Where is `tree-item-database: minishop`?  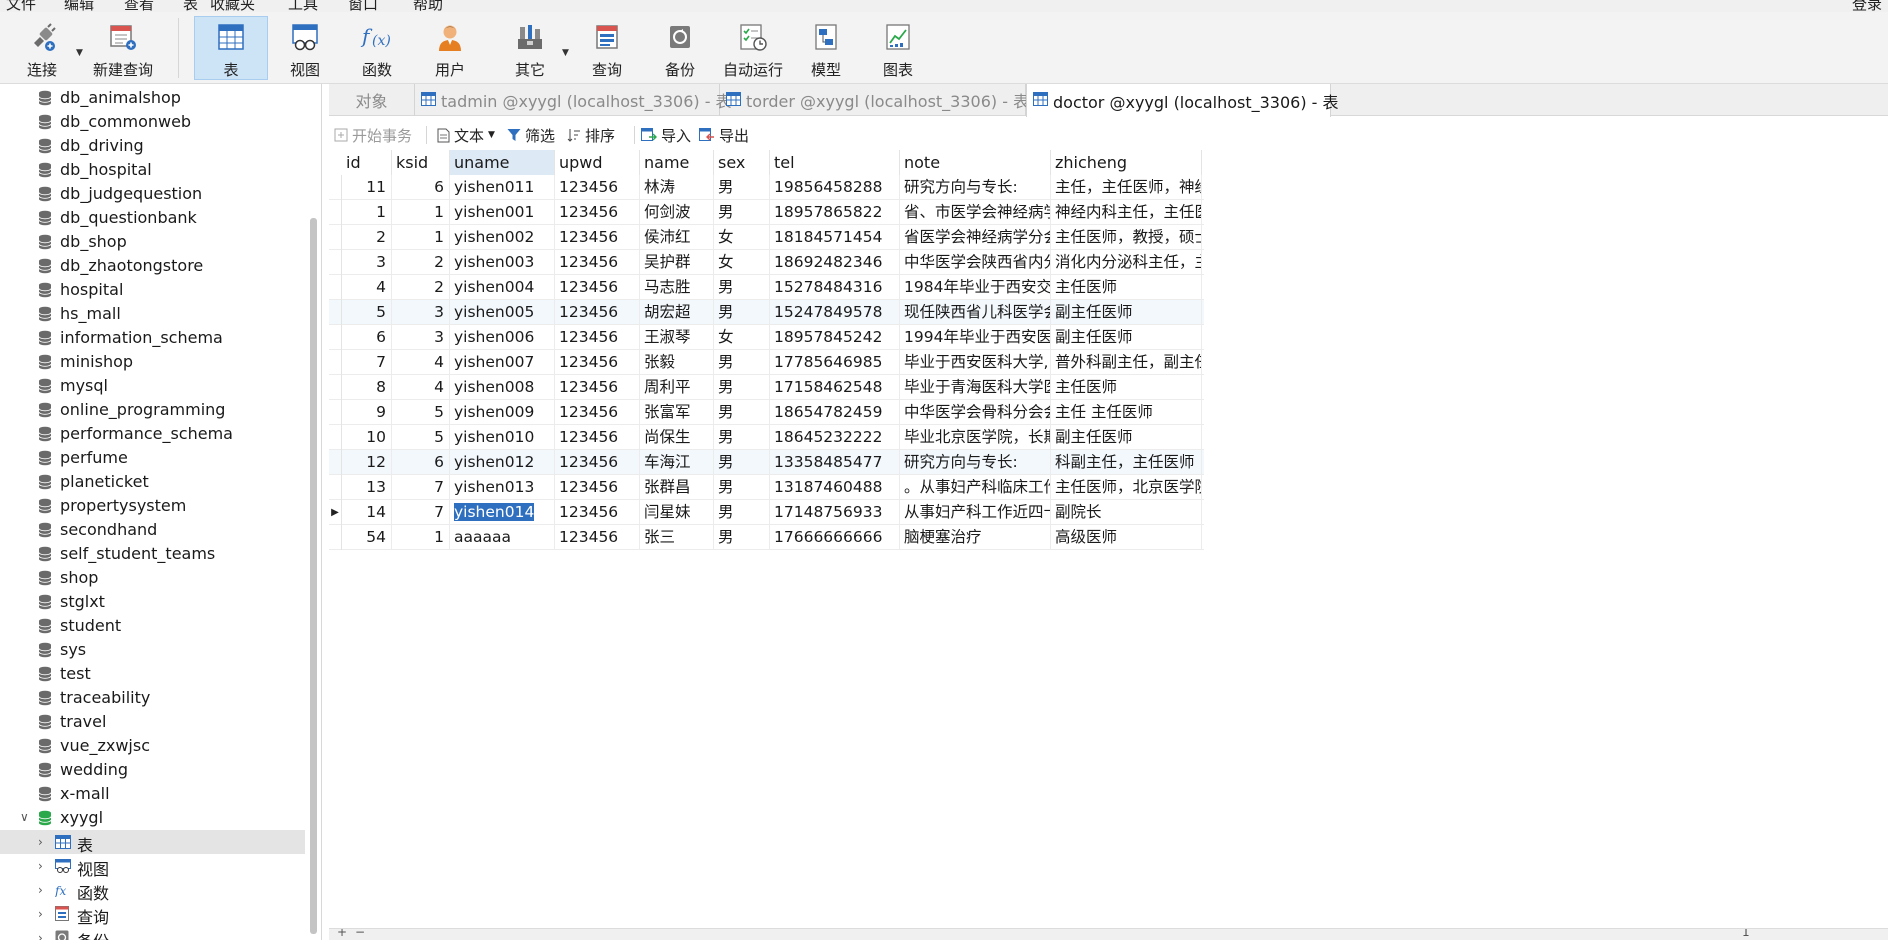
tree-item-database: minishop is located at coordinates (152, 362).